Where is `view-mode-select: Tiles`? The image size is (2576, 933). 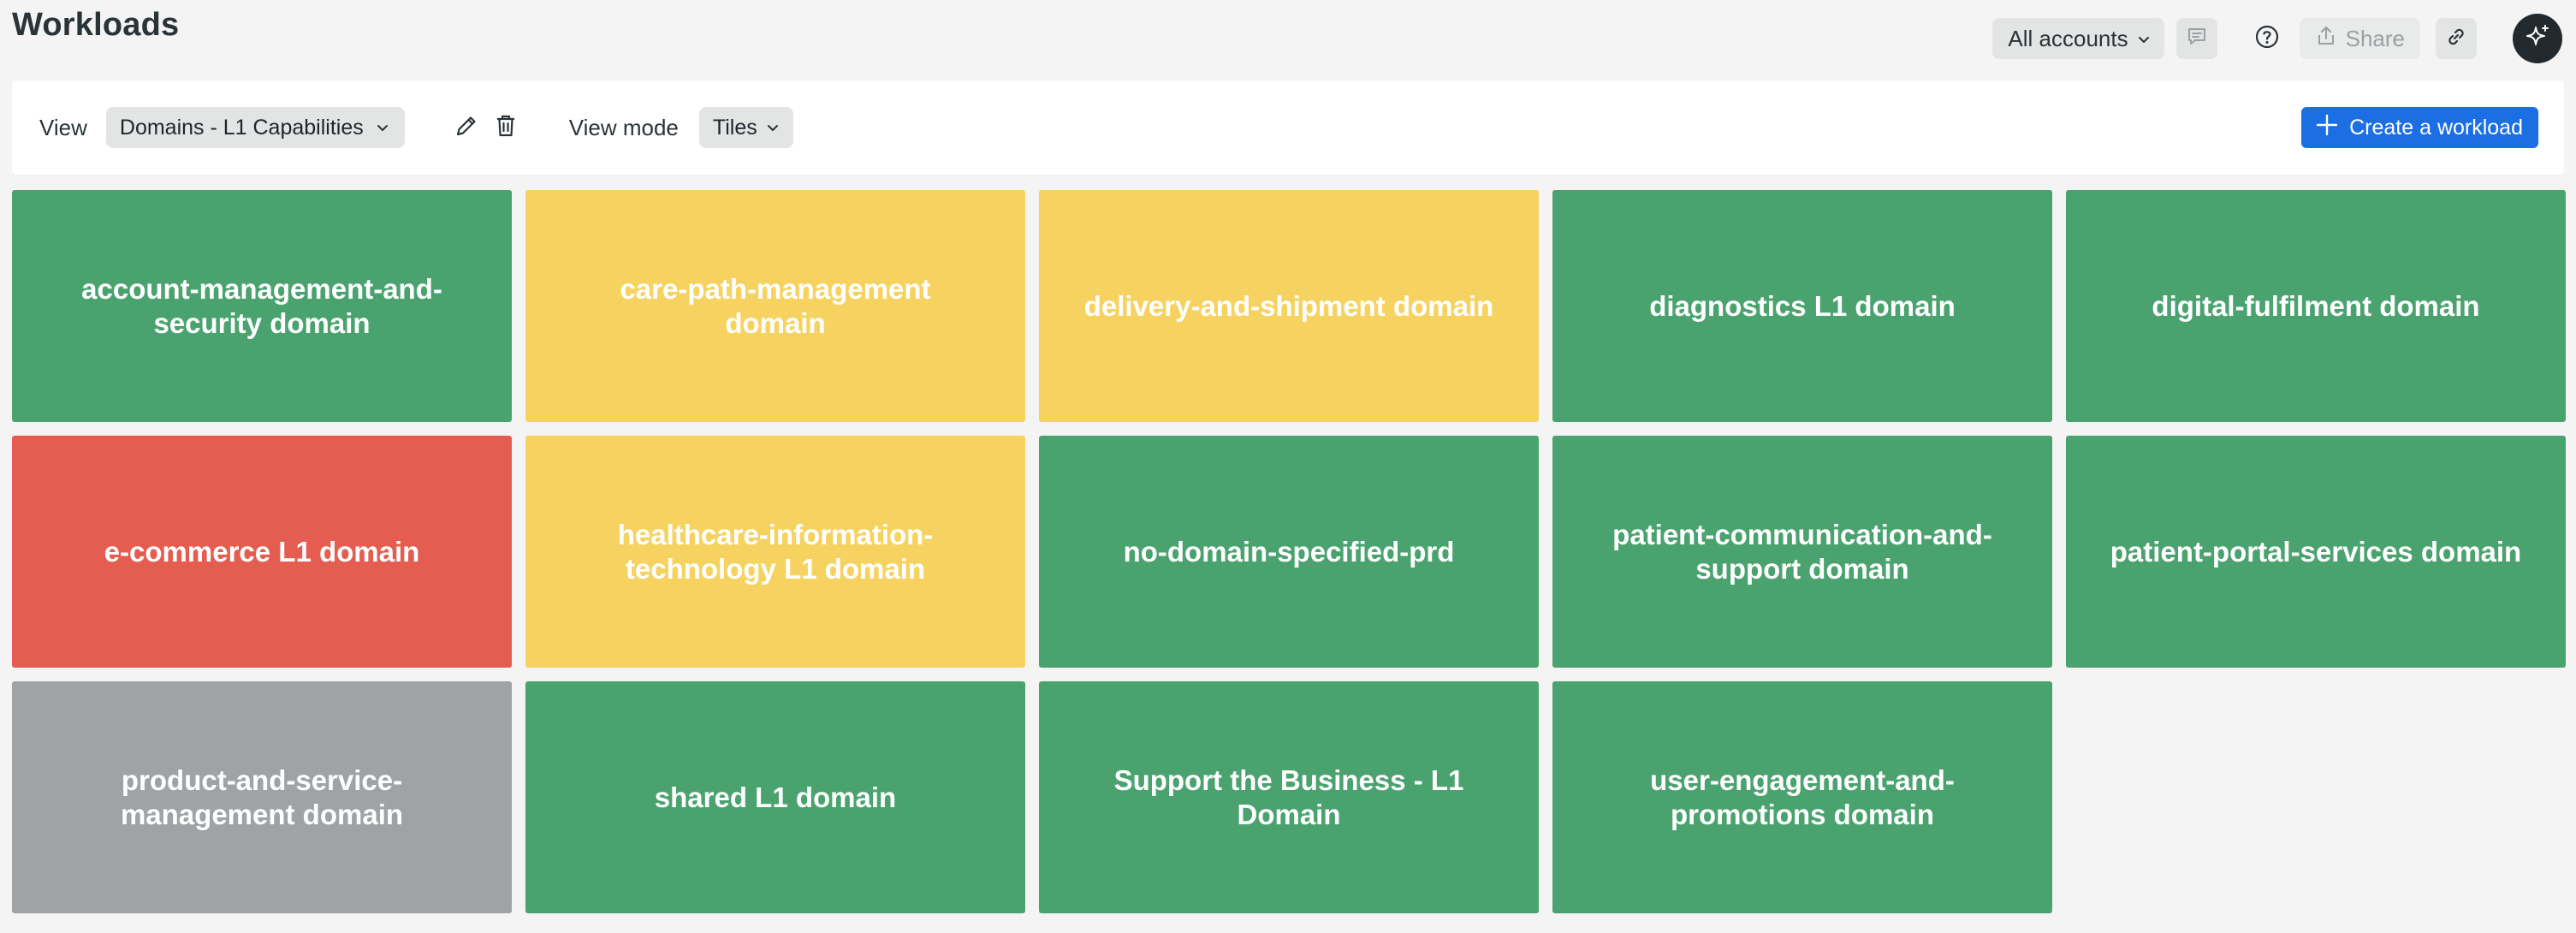
view-mode-select: Tiles is located at coordinates (745, 127).